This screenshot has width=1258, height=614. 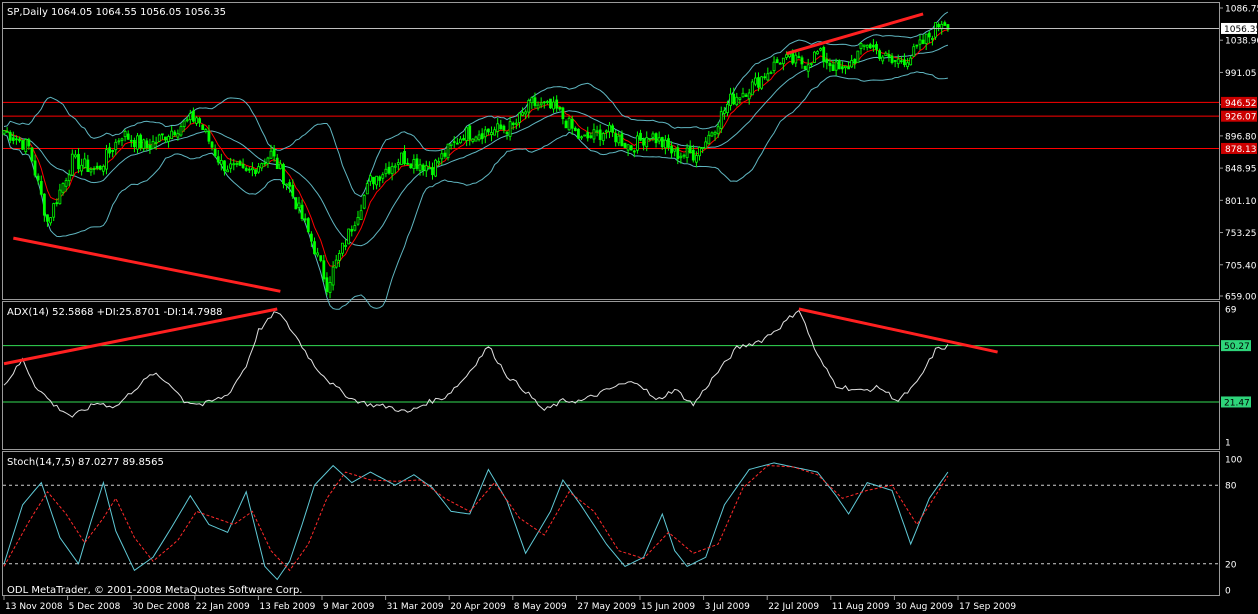 What do you see at coordinates (1241, 137) in the screenshot?
I see `price-tick-label: 896.80` at bounding box center [1241, 137].